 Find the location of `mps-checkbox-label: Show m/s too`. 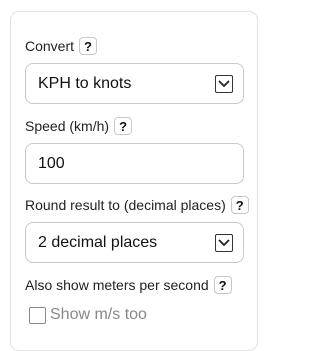

mps-checkbox-label: Show m/s too is located at coordinates (98, 315).